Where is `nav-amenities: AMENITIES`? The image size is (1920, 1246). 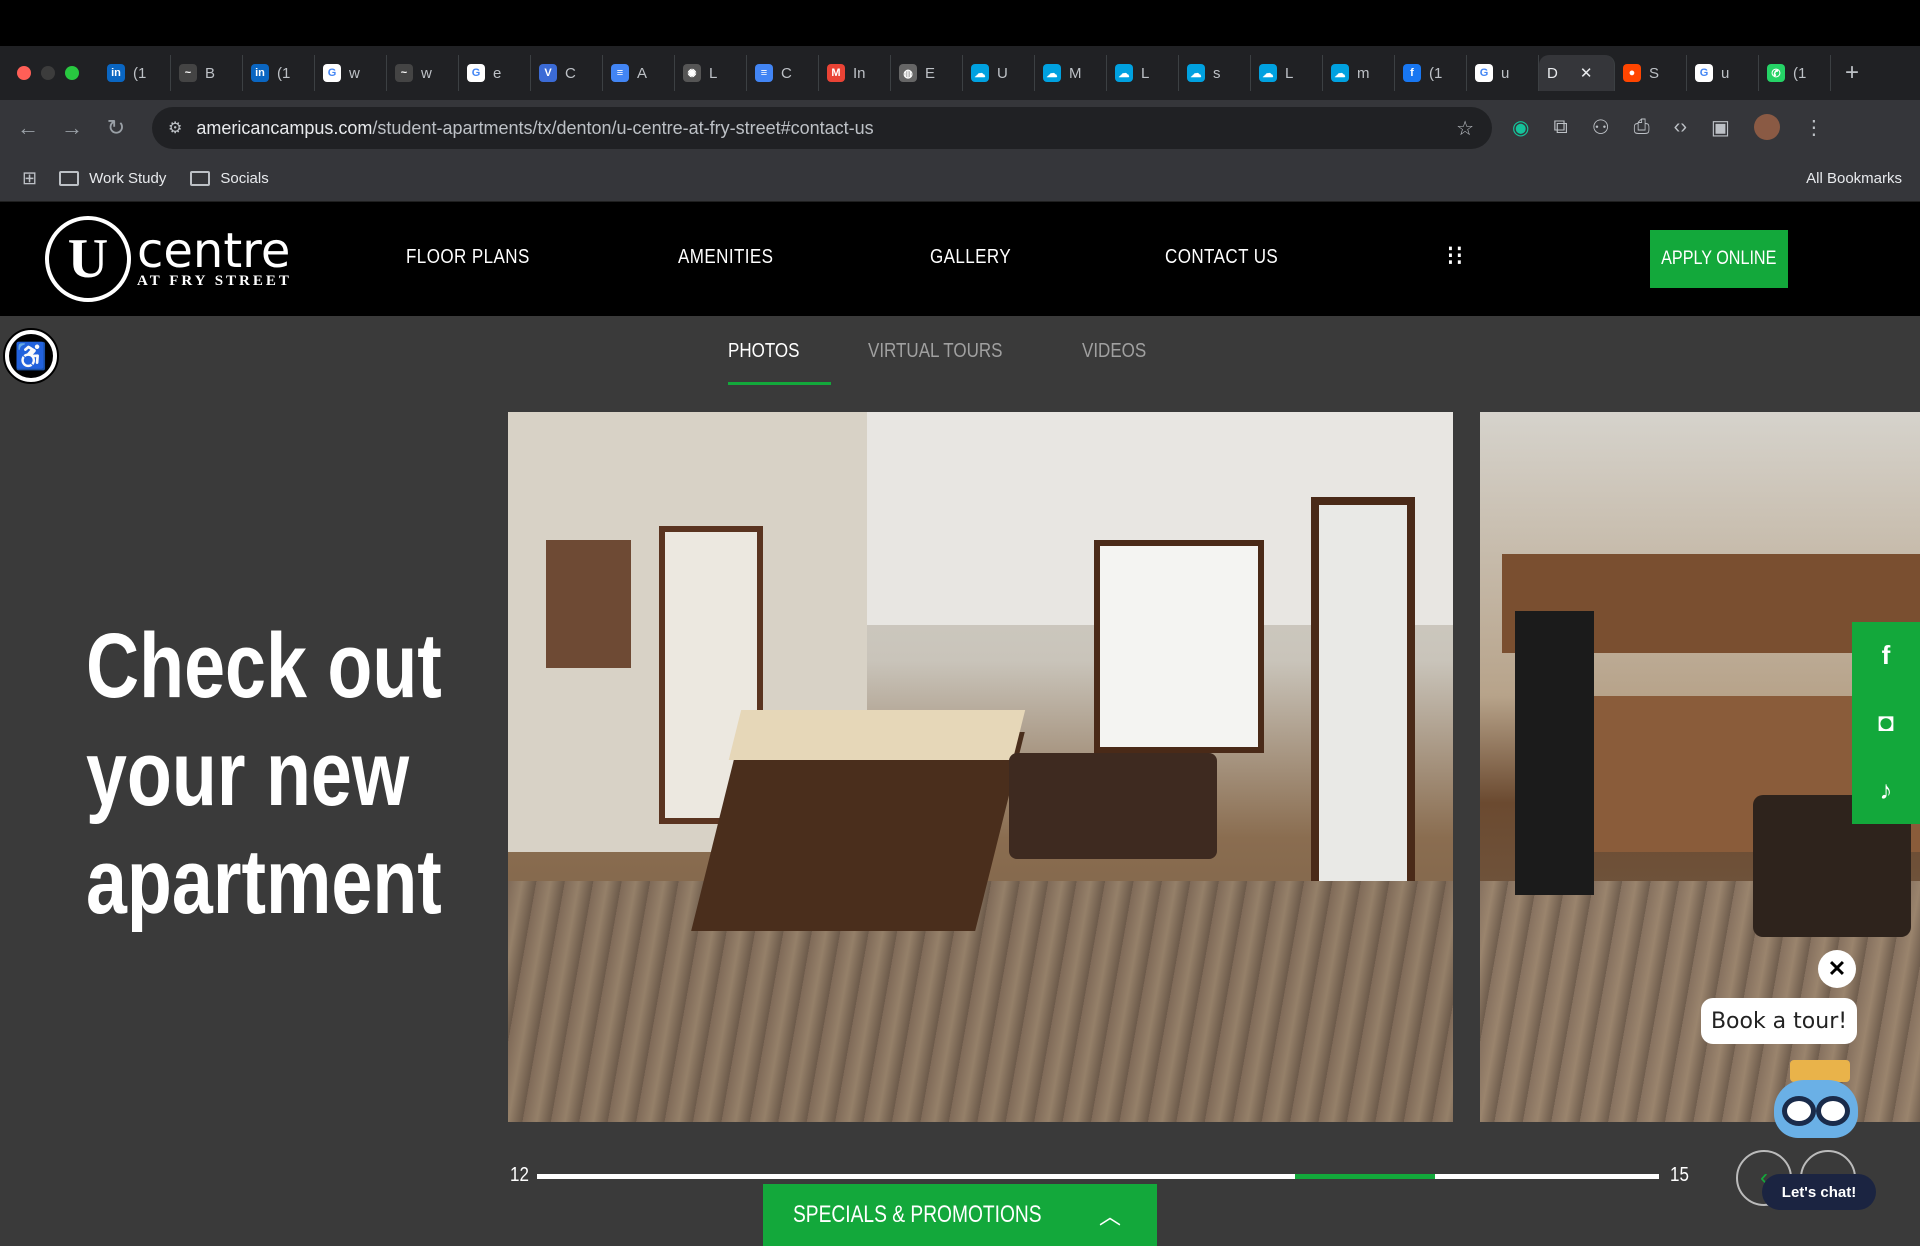
nav-amenities: AMENITIES is located at coordinates (725, 257).